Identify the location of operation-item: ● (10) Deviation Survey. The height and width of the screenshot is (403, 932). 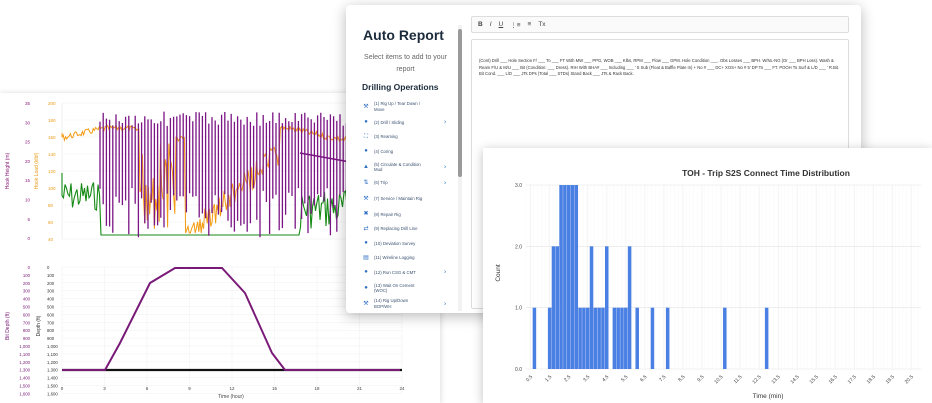
(403, 243).